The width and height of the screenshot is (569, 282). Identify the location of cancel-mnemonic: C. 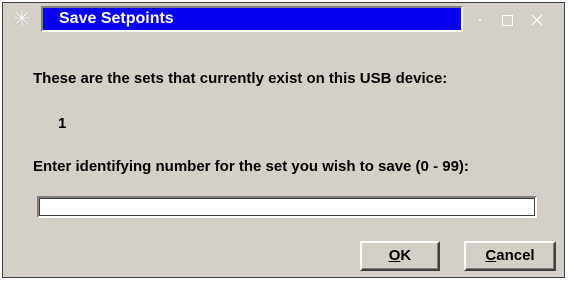
(491, 255).